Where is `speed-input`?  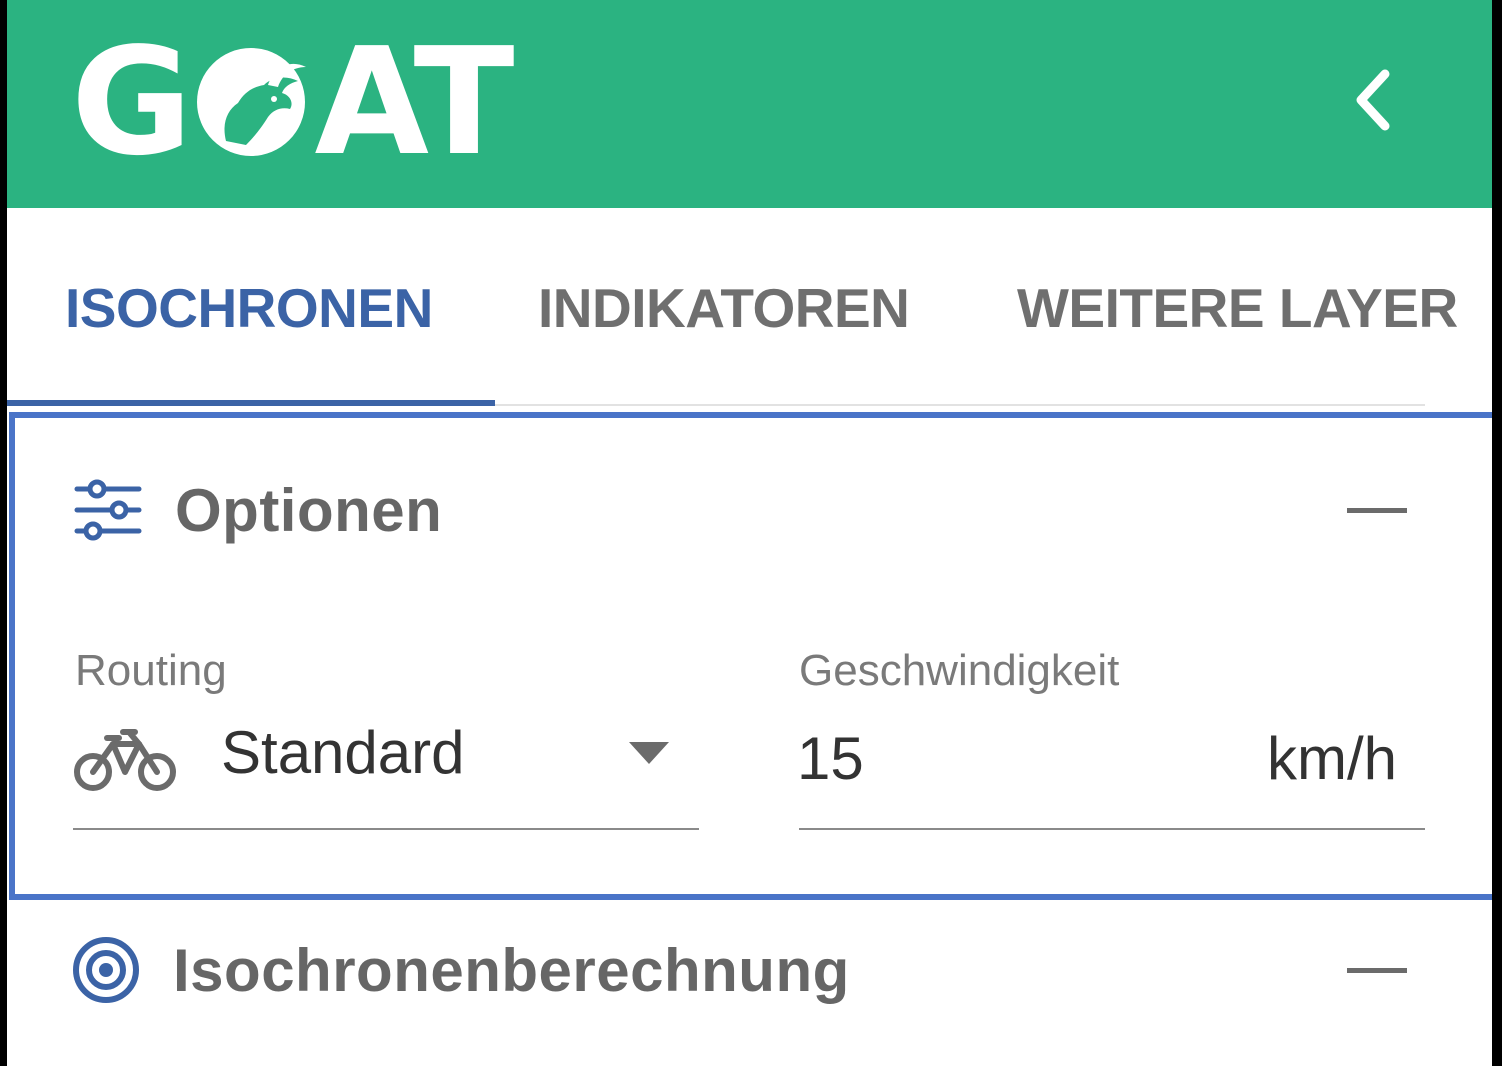
speed-input is located at coordinates (997, 758).